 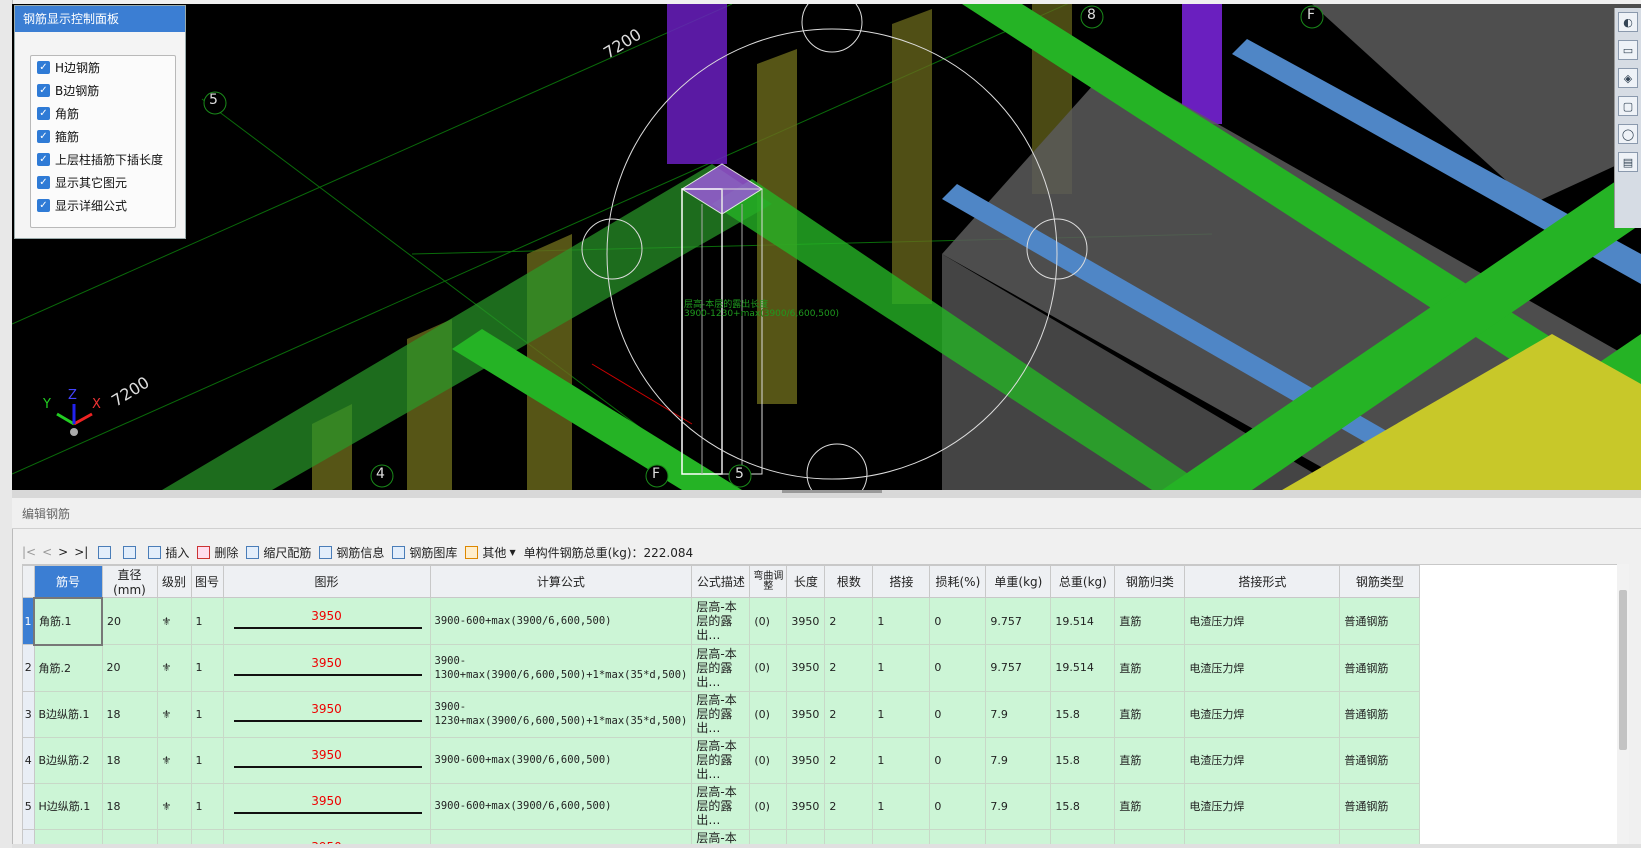 What do you see at coordinates (28, 806) in the screenshot?
I see `row-number: 5` at bounding box center [28, 806].